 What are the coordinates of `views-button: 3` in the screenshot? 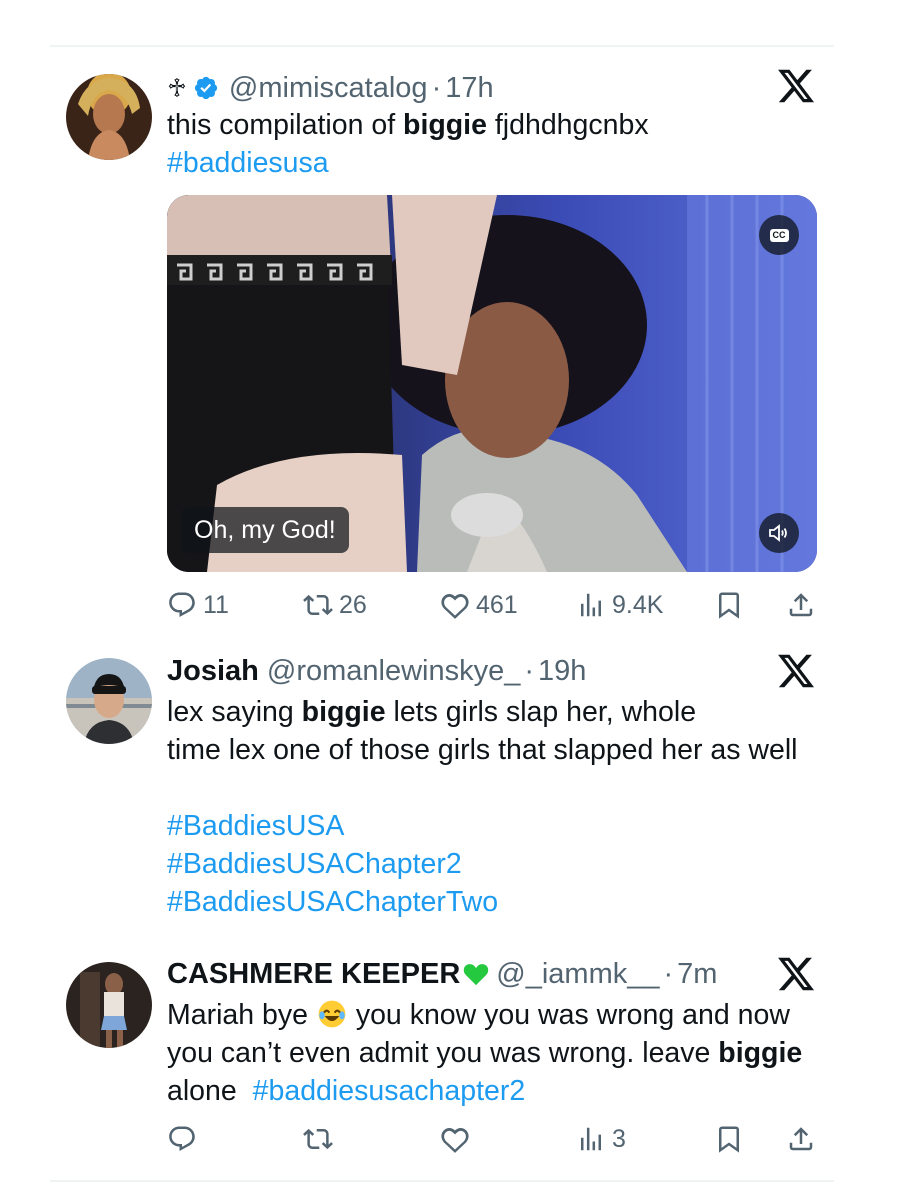 It's located at (601, 1139).